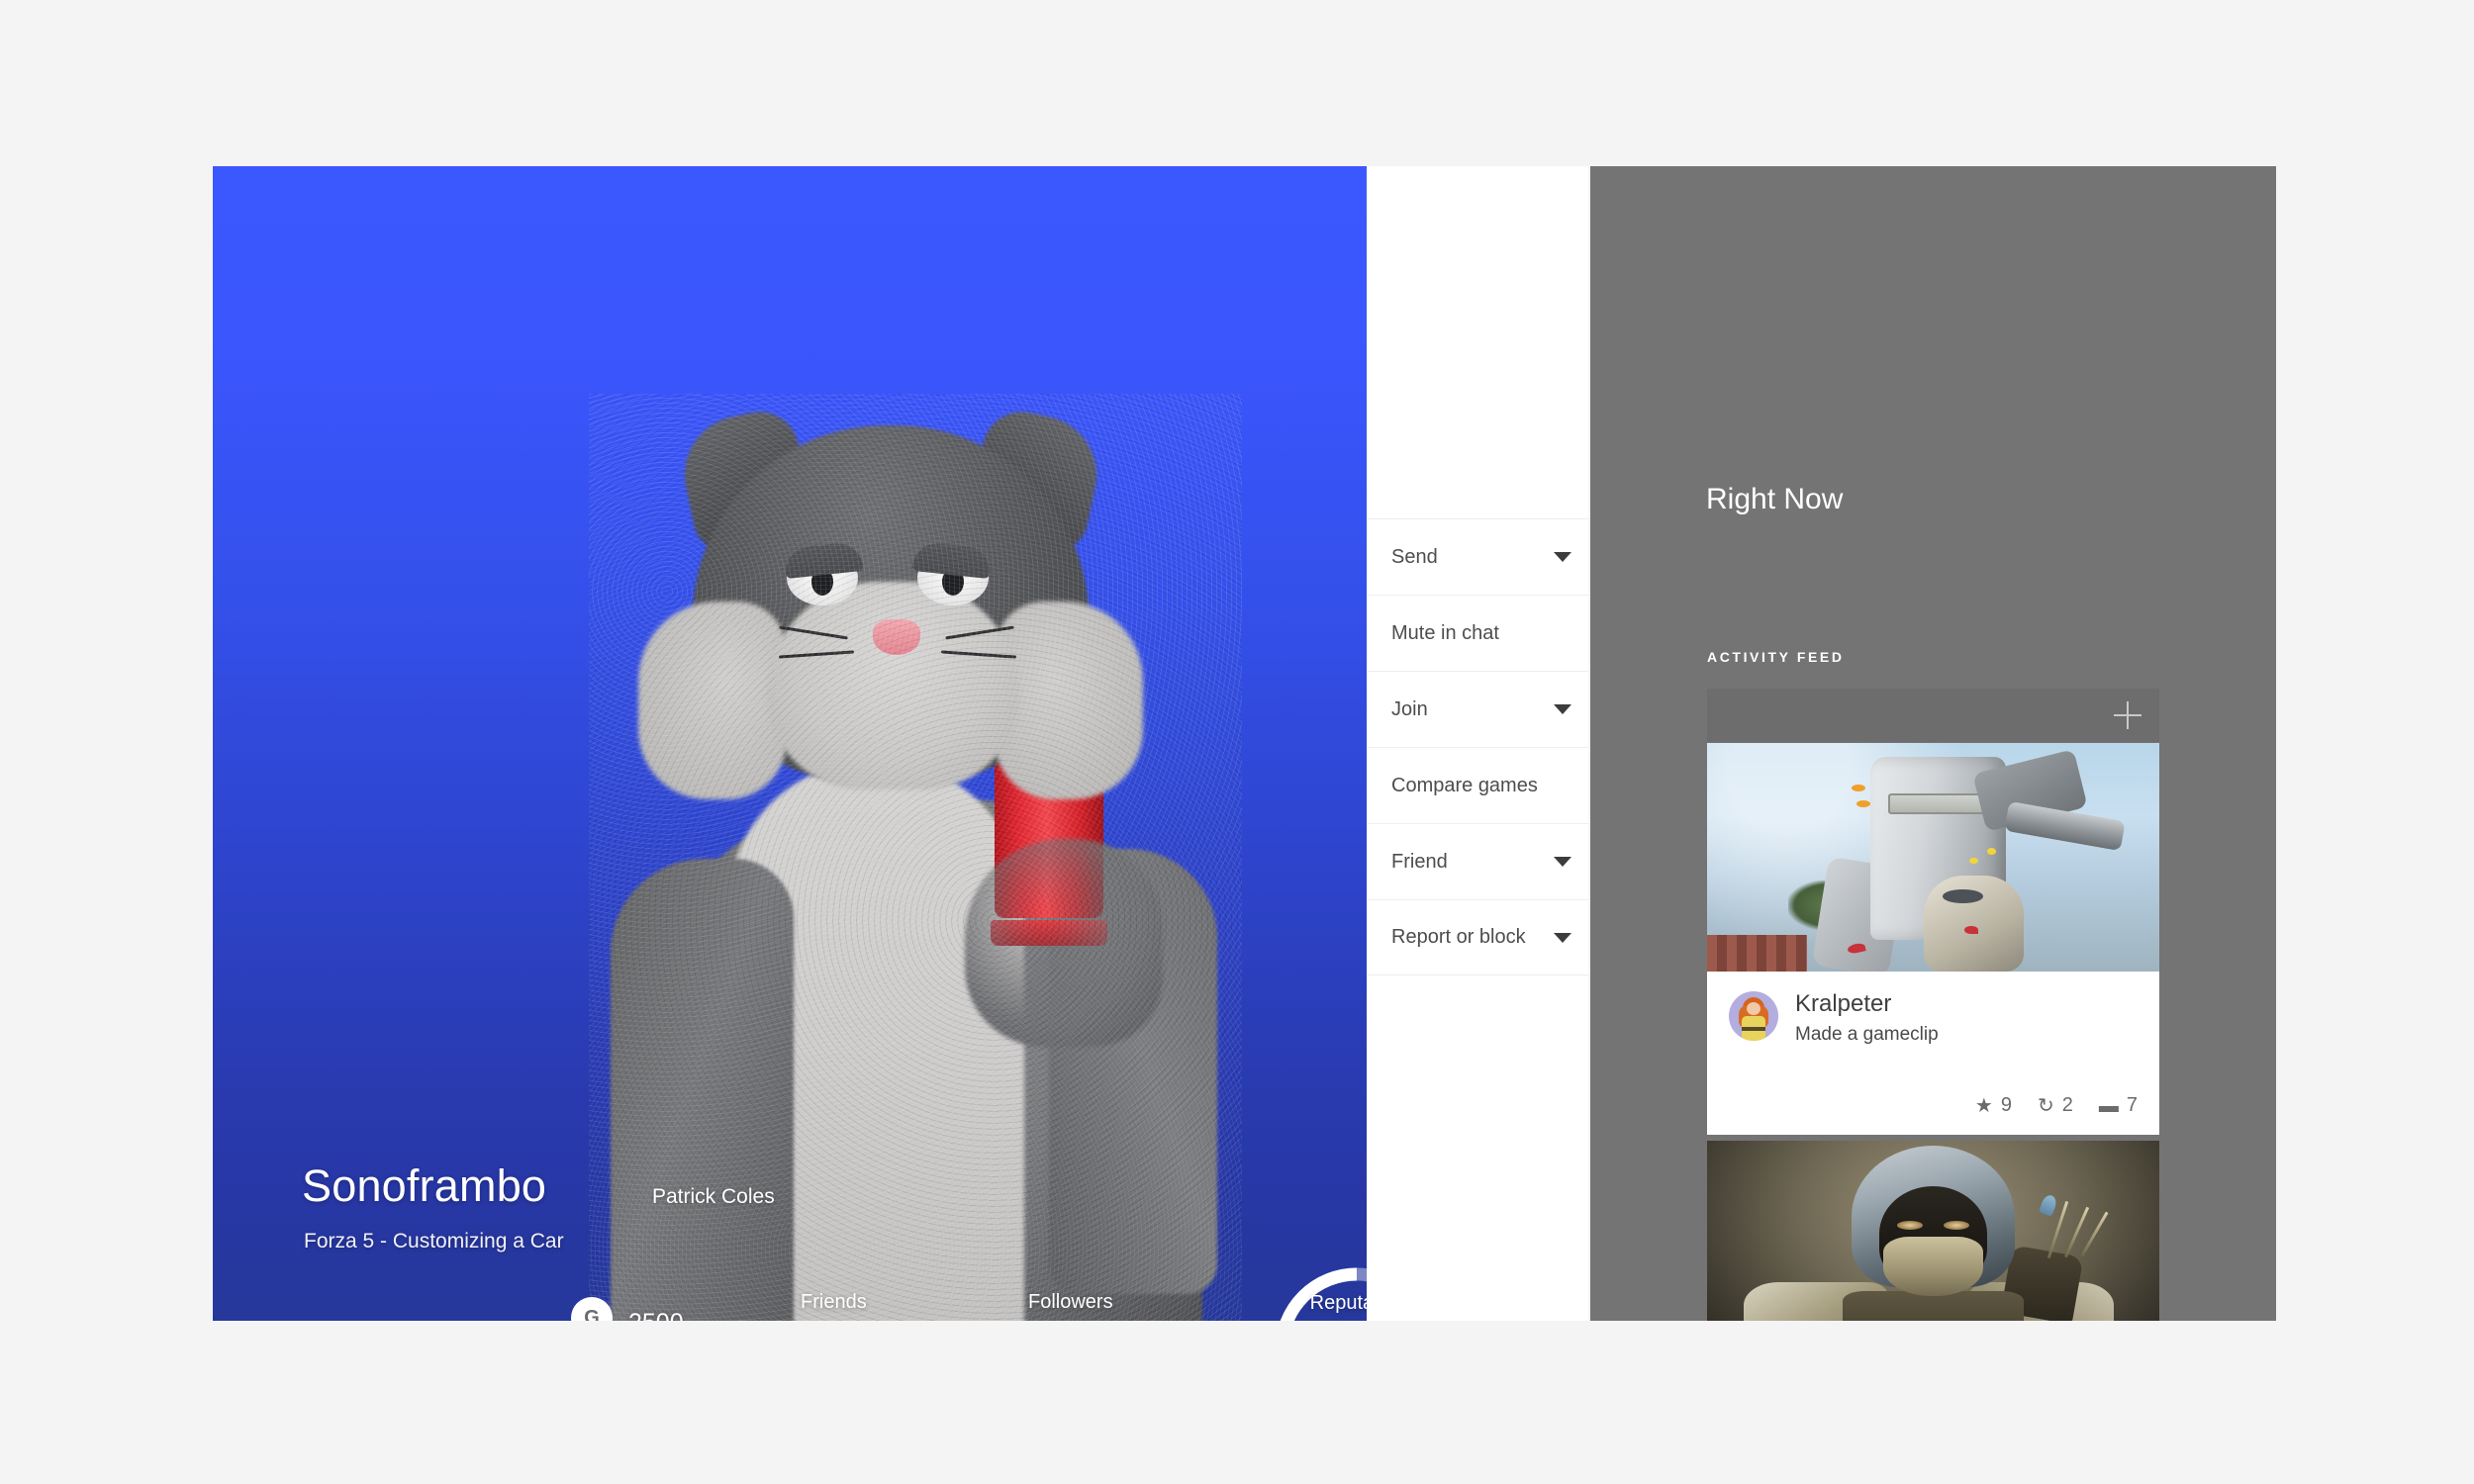 The image size is (2474, 1484). I want to click on reputation-label: Reputation, so click(1338, 1303).